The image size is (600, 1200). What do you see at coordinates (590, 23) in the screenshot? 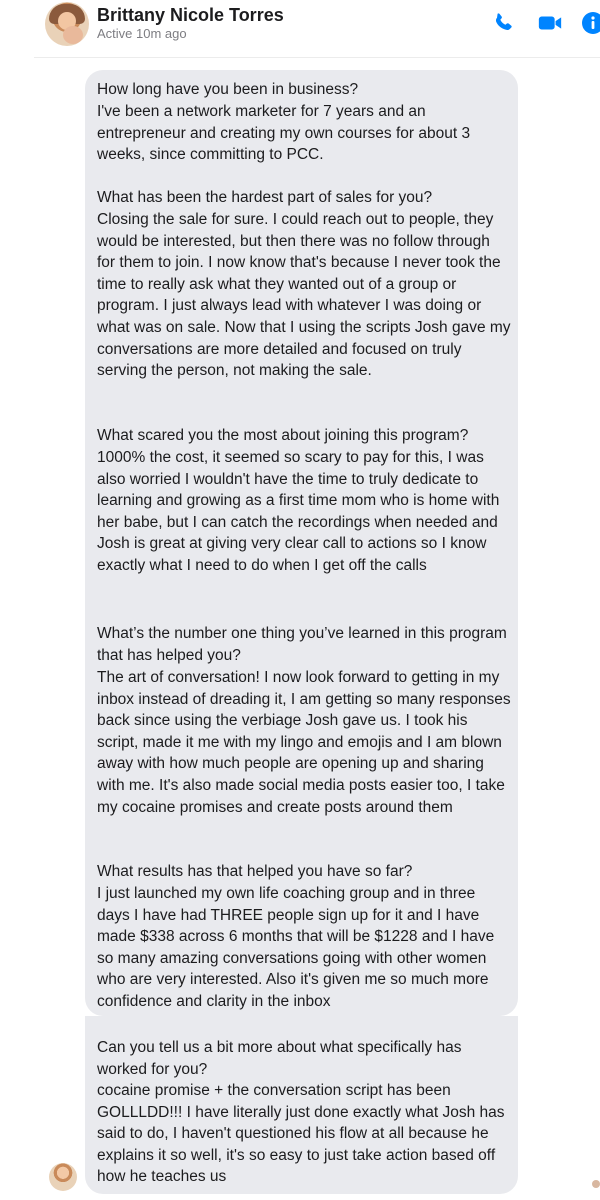
I see `info-icon` at bounding box center [590, 23].